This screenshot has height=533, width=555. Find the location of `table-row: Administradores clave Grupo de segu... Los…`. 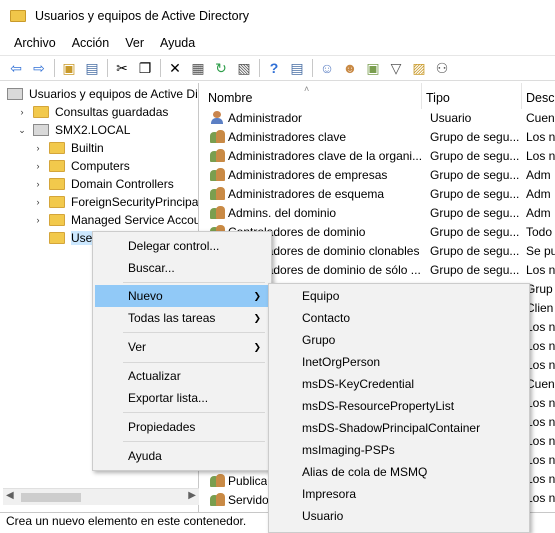

table-row: Administradores clave Grupo de segu... Los… is located at coordinates (379, 137).